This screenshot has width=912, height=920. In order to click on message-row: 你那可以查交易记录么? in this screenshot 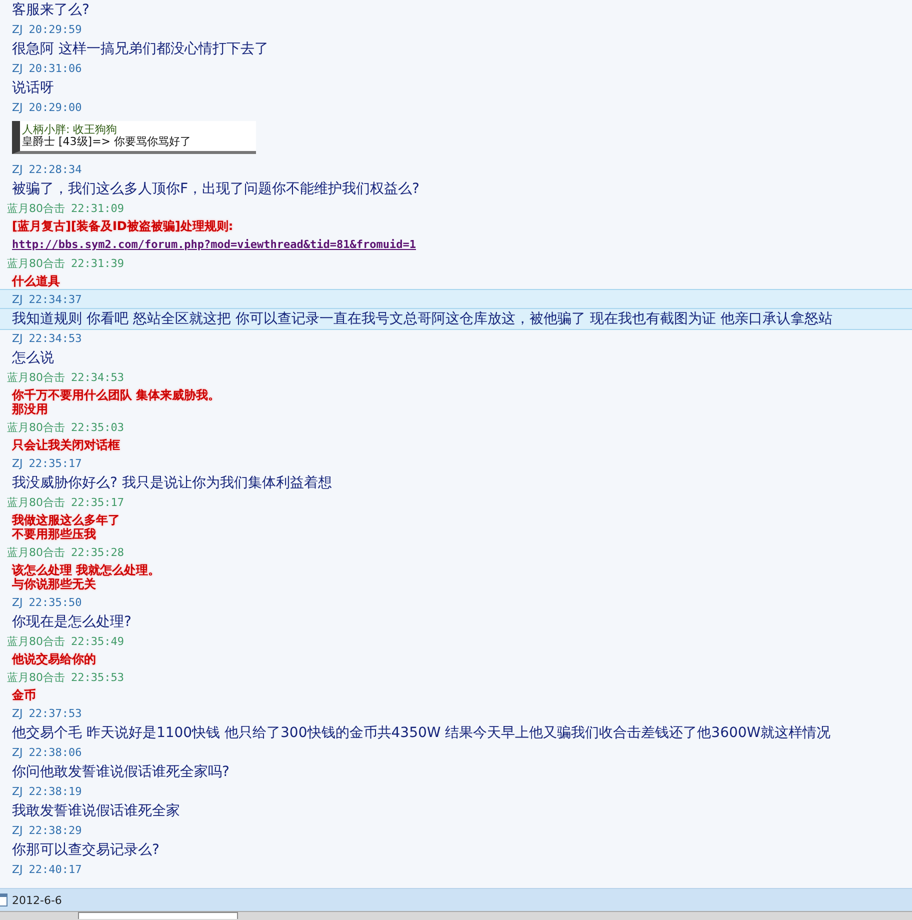, I will do `click(456, 850)`.